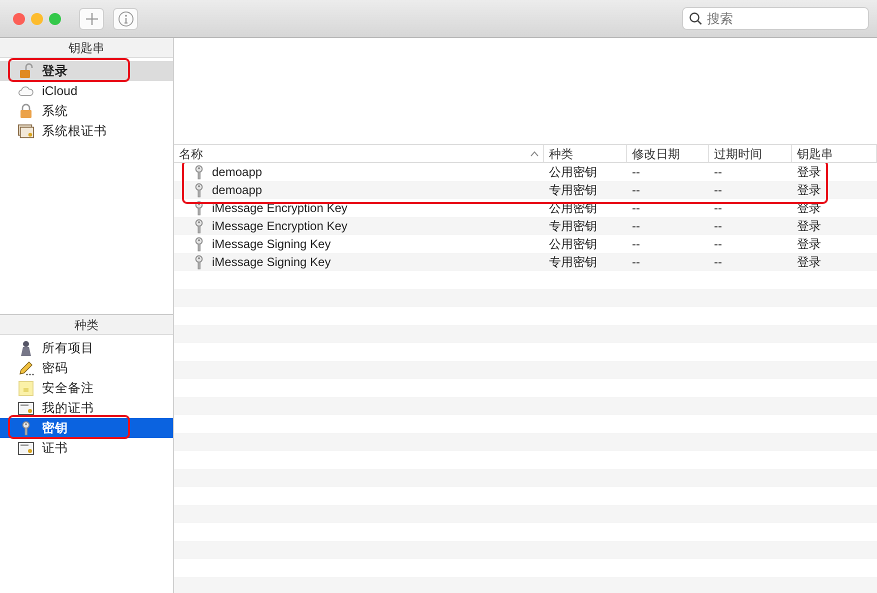 The width and height of the screenshot is (877, 593). I want to click on sidebar-item: 我的证书, so click(86, 408).